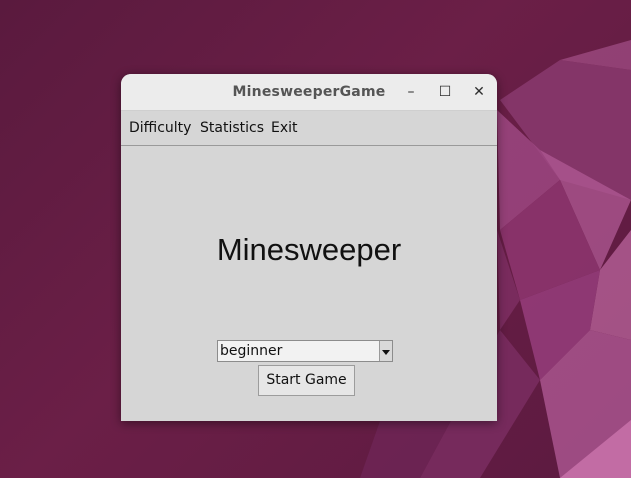  I want to click on menu-item-statistics: Statistics, so click(232, 128).